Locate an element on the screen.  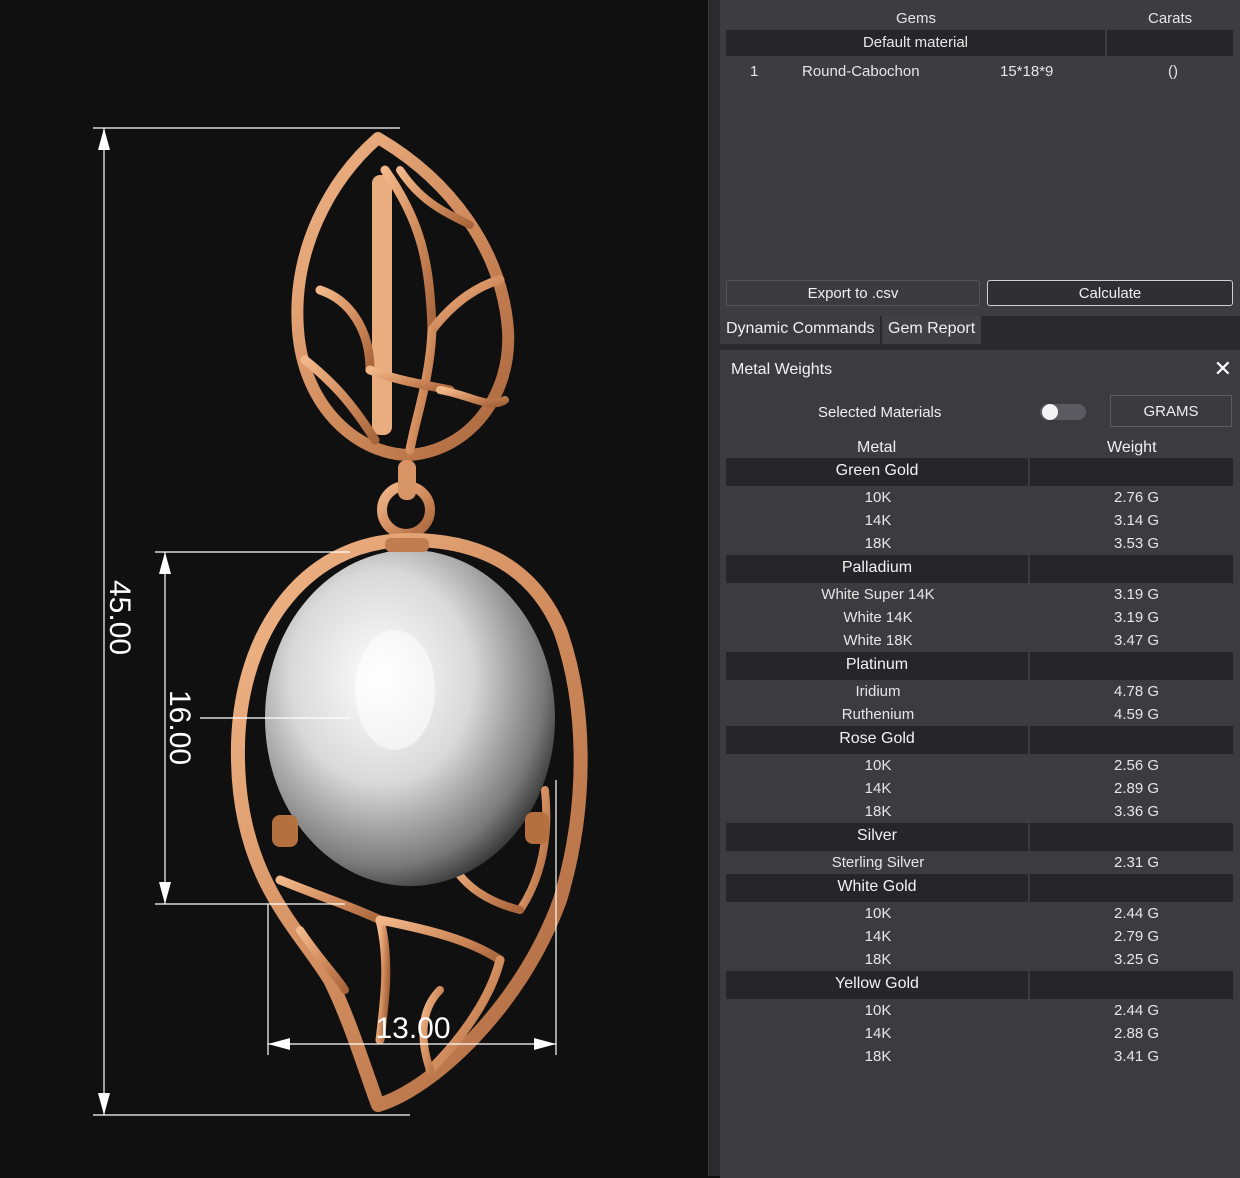
metal-row: 18K 3.36 G is located at coordinates (979, 811).